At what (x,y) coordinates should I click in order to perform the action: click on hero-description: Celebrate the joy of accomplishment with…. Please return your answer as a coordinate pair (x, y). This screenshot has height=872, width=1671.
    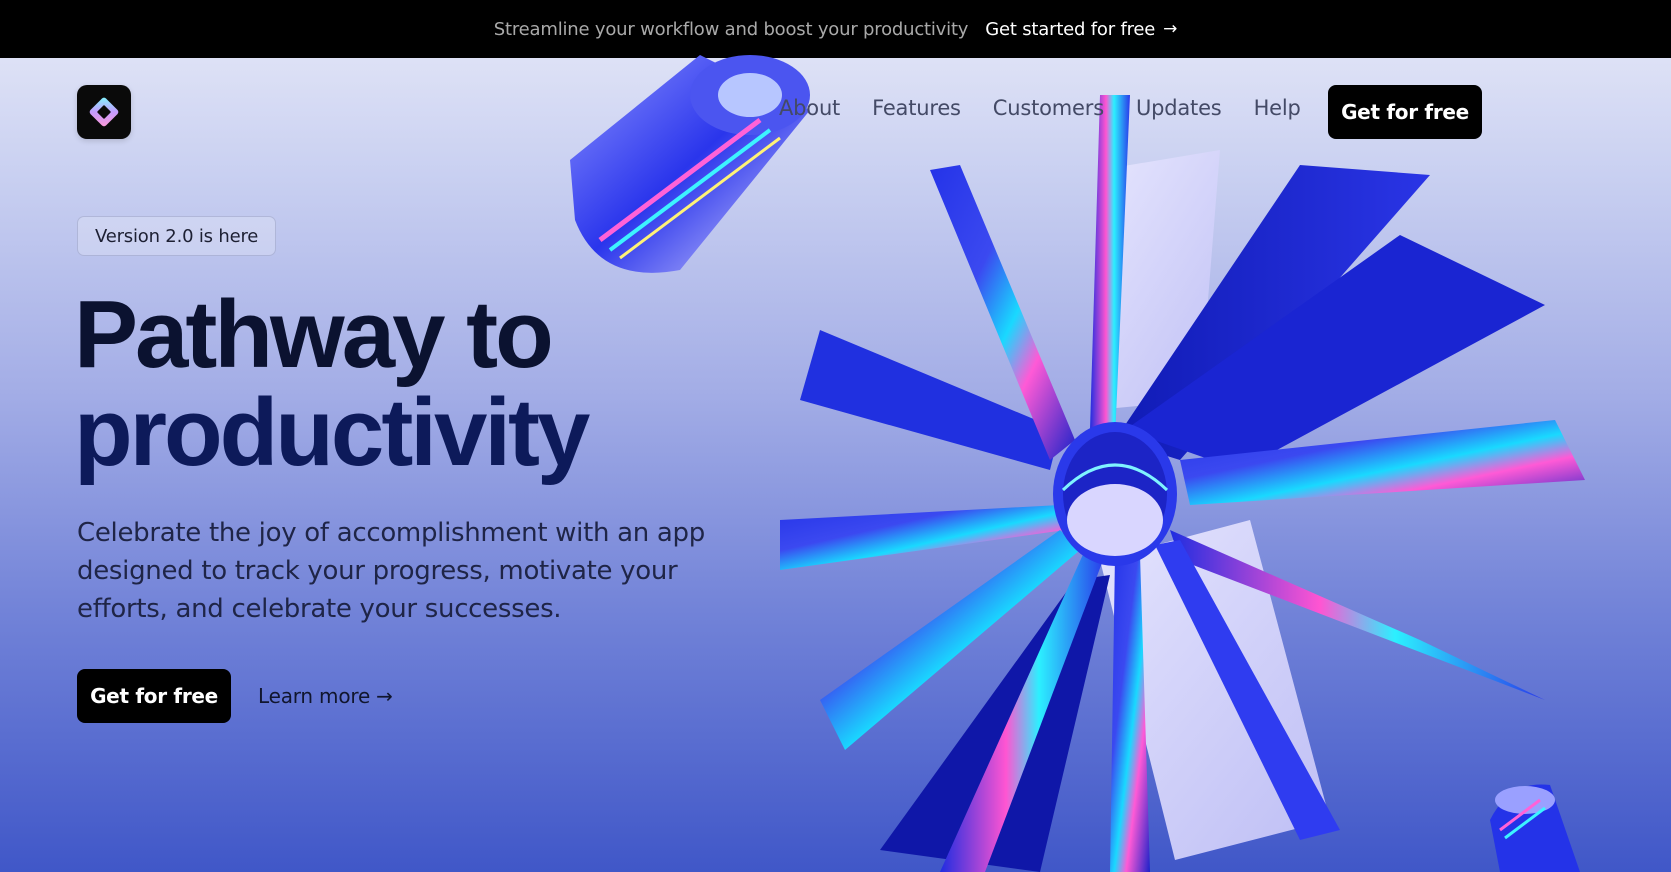
    Looking at the image, I should click on (391, 571).